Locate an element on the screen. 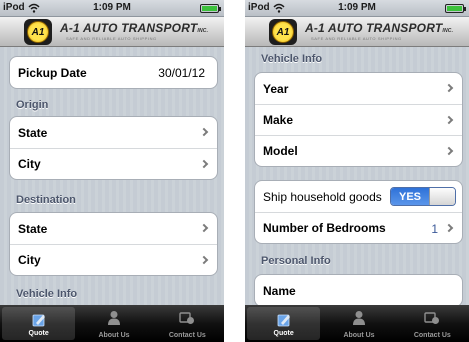  destination-group: State City is located at coordinates (113, 244).